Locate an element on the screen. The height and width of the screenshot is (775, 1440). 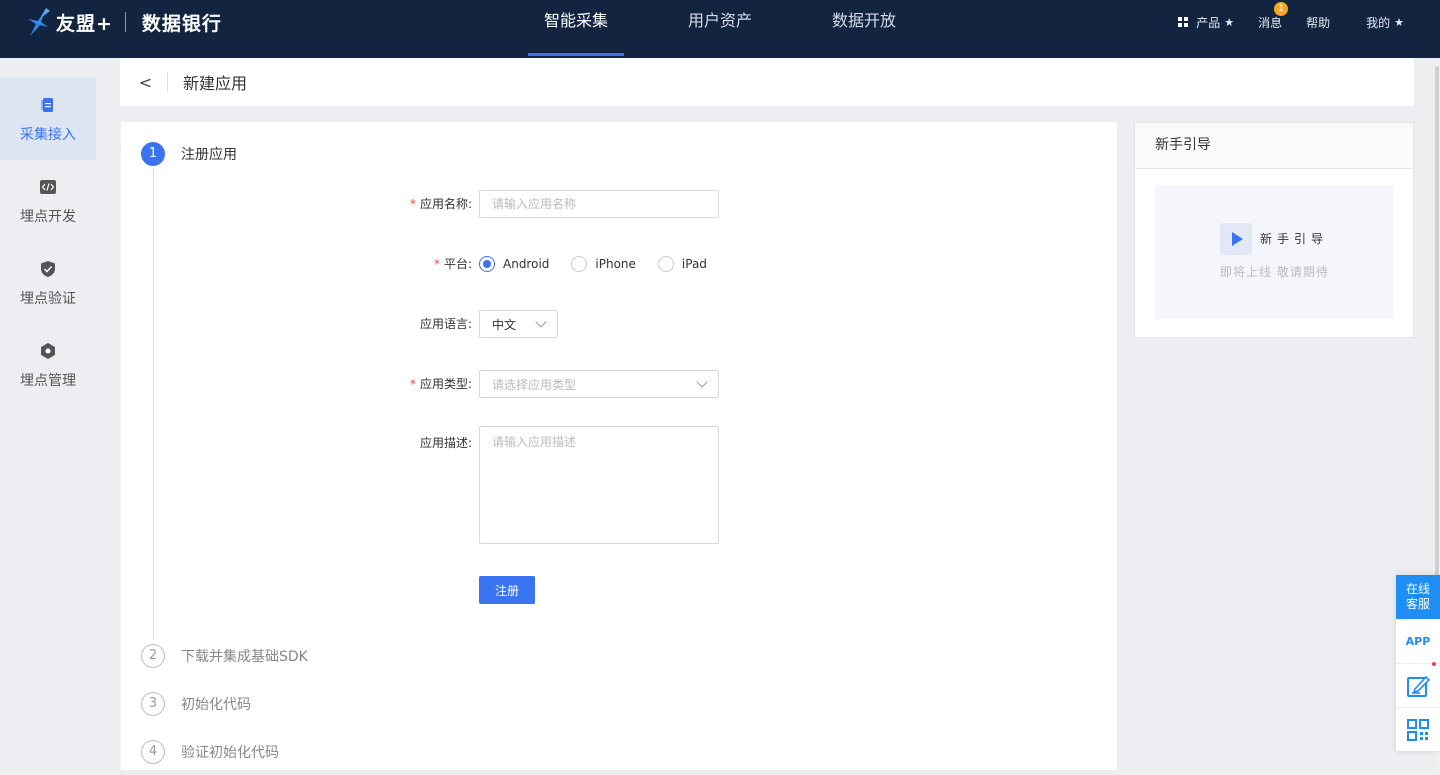
app-type-label: * 应用类型: is located at coordinates (300, 384).